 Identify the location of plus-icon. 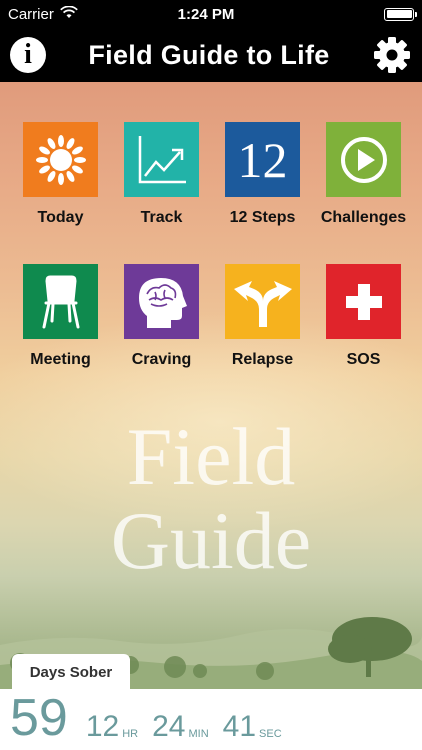
(363, 301).